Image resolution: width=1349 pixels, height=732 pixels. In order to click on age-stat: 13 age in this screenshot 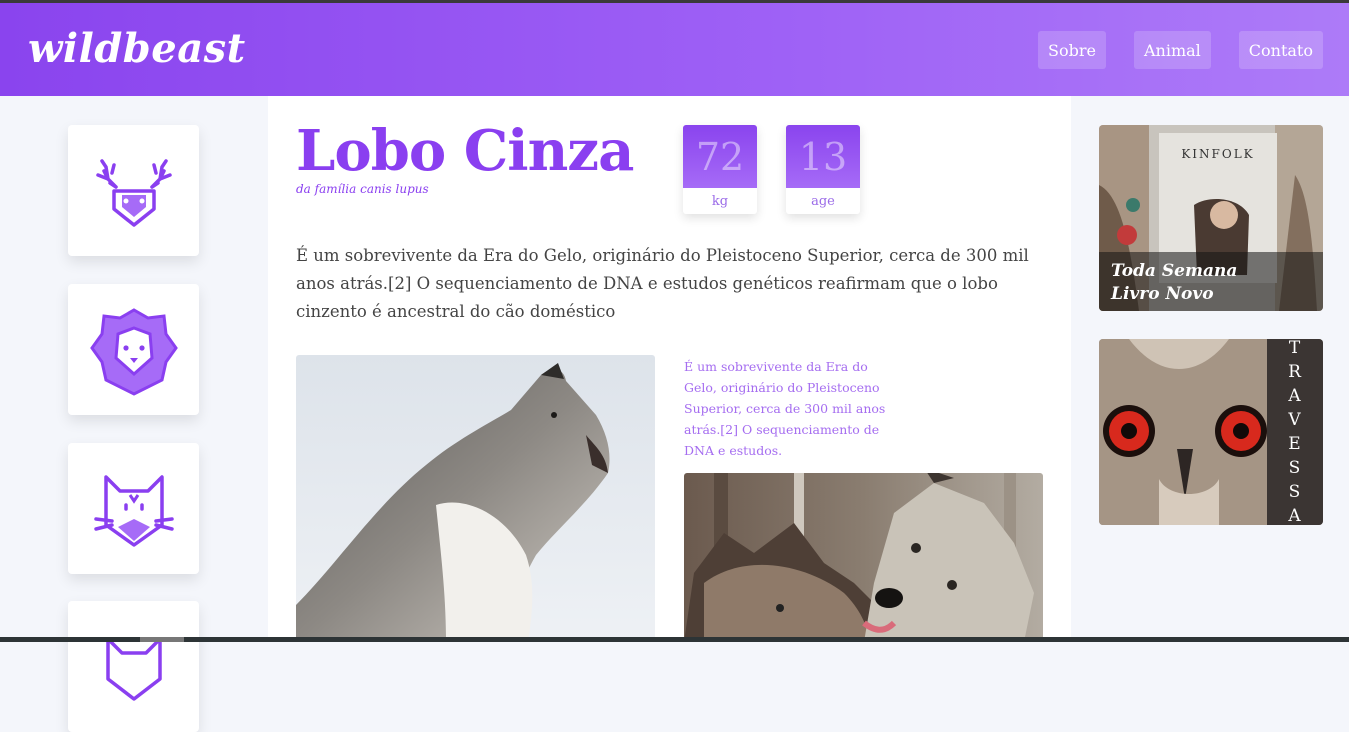, I will do `click(823, 169)`.